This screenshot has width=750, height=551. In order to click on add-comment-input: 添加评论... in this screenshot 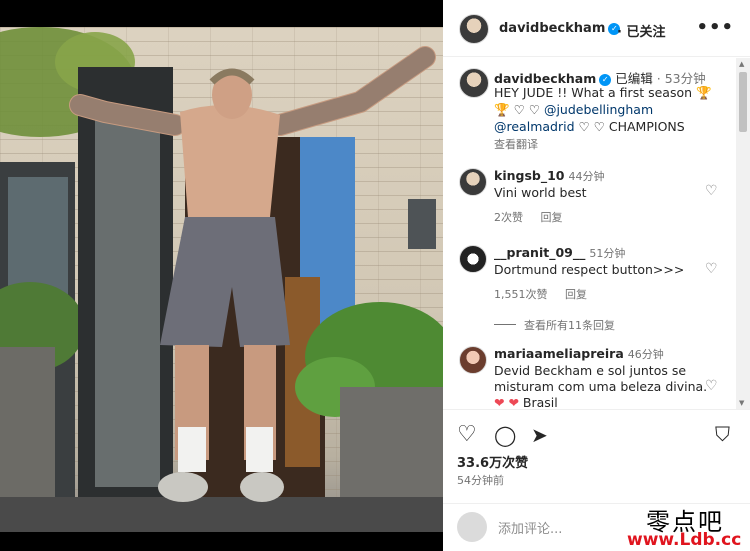, I will do `click(530, 527)`.